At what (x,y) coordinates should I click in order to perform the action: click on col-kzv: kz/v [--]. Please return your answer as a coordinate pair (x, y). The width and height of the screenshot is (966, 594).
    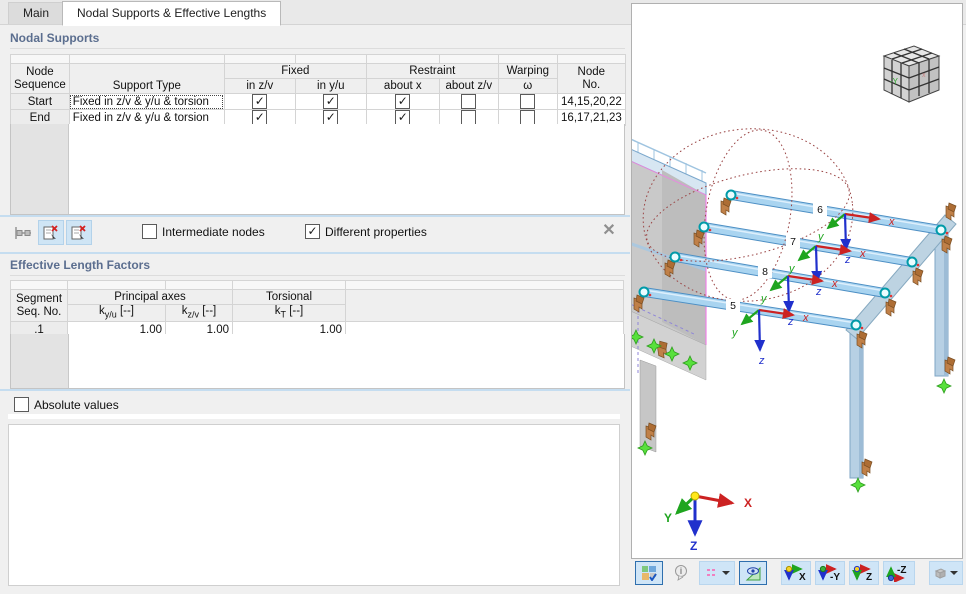
    Looking at the image, I should click on (199, 313).